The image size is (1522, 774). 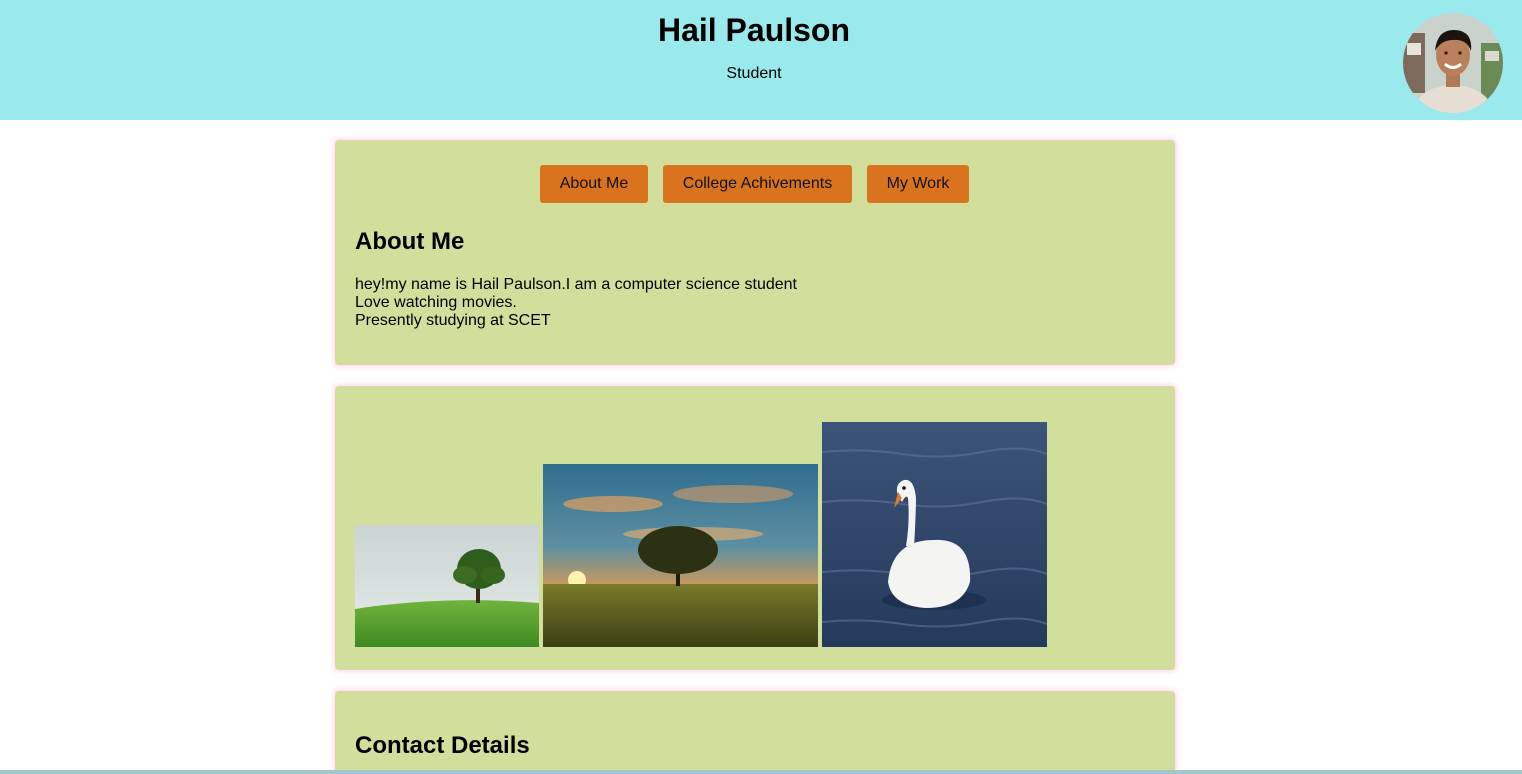 I want to click on profile-role: Student, so click(x=754, y=73).